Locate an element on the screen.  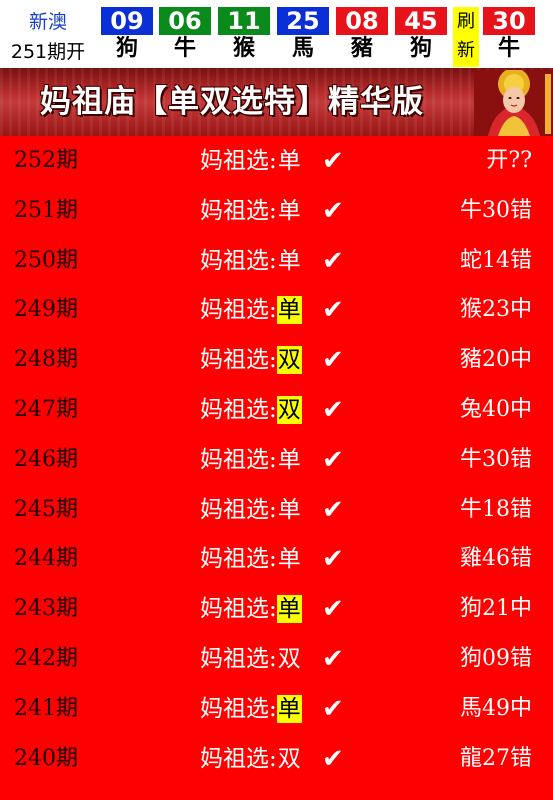
list-item: 248期 妈祖选:双 ✔ 豬20中 is located at coordinates (276, 360).